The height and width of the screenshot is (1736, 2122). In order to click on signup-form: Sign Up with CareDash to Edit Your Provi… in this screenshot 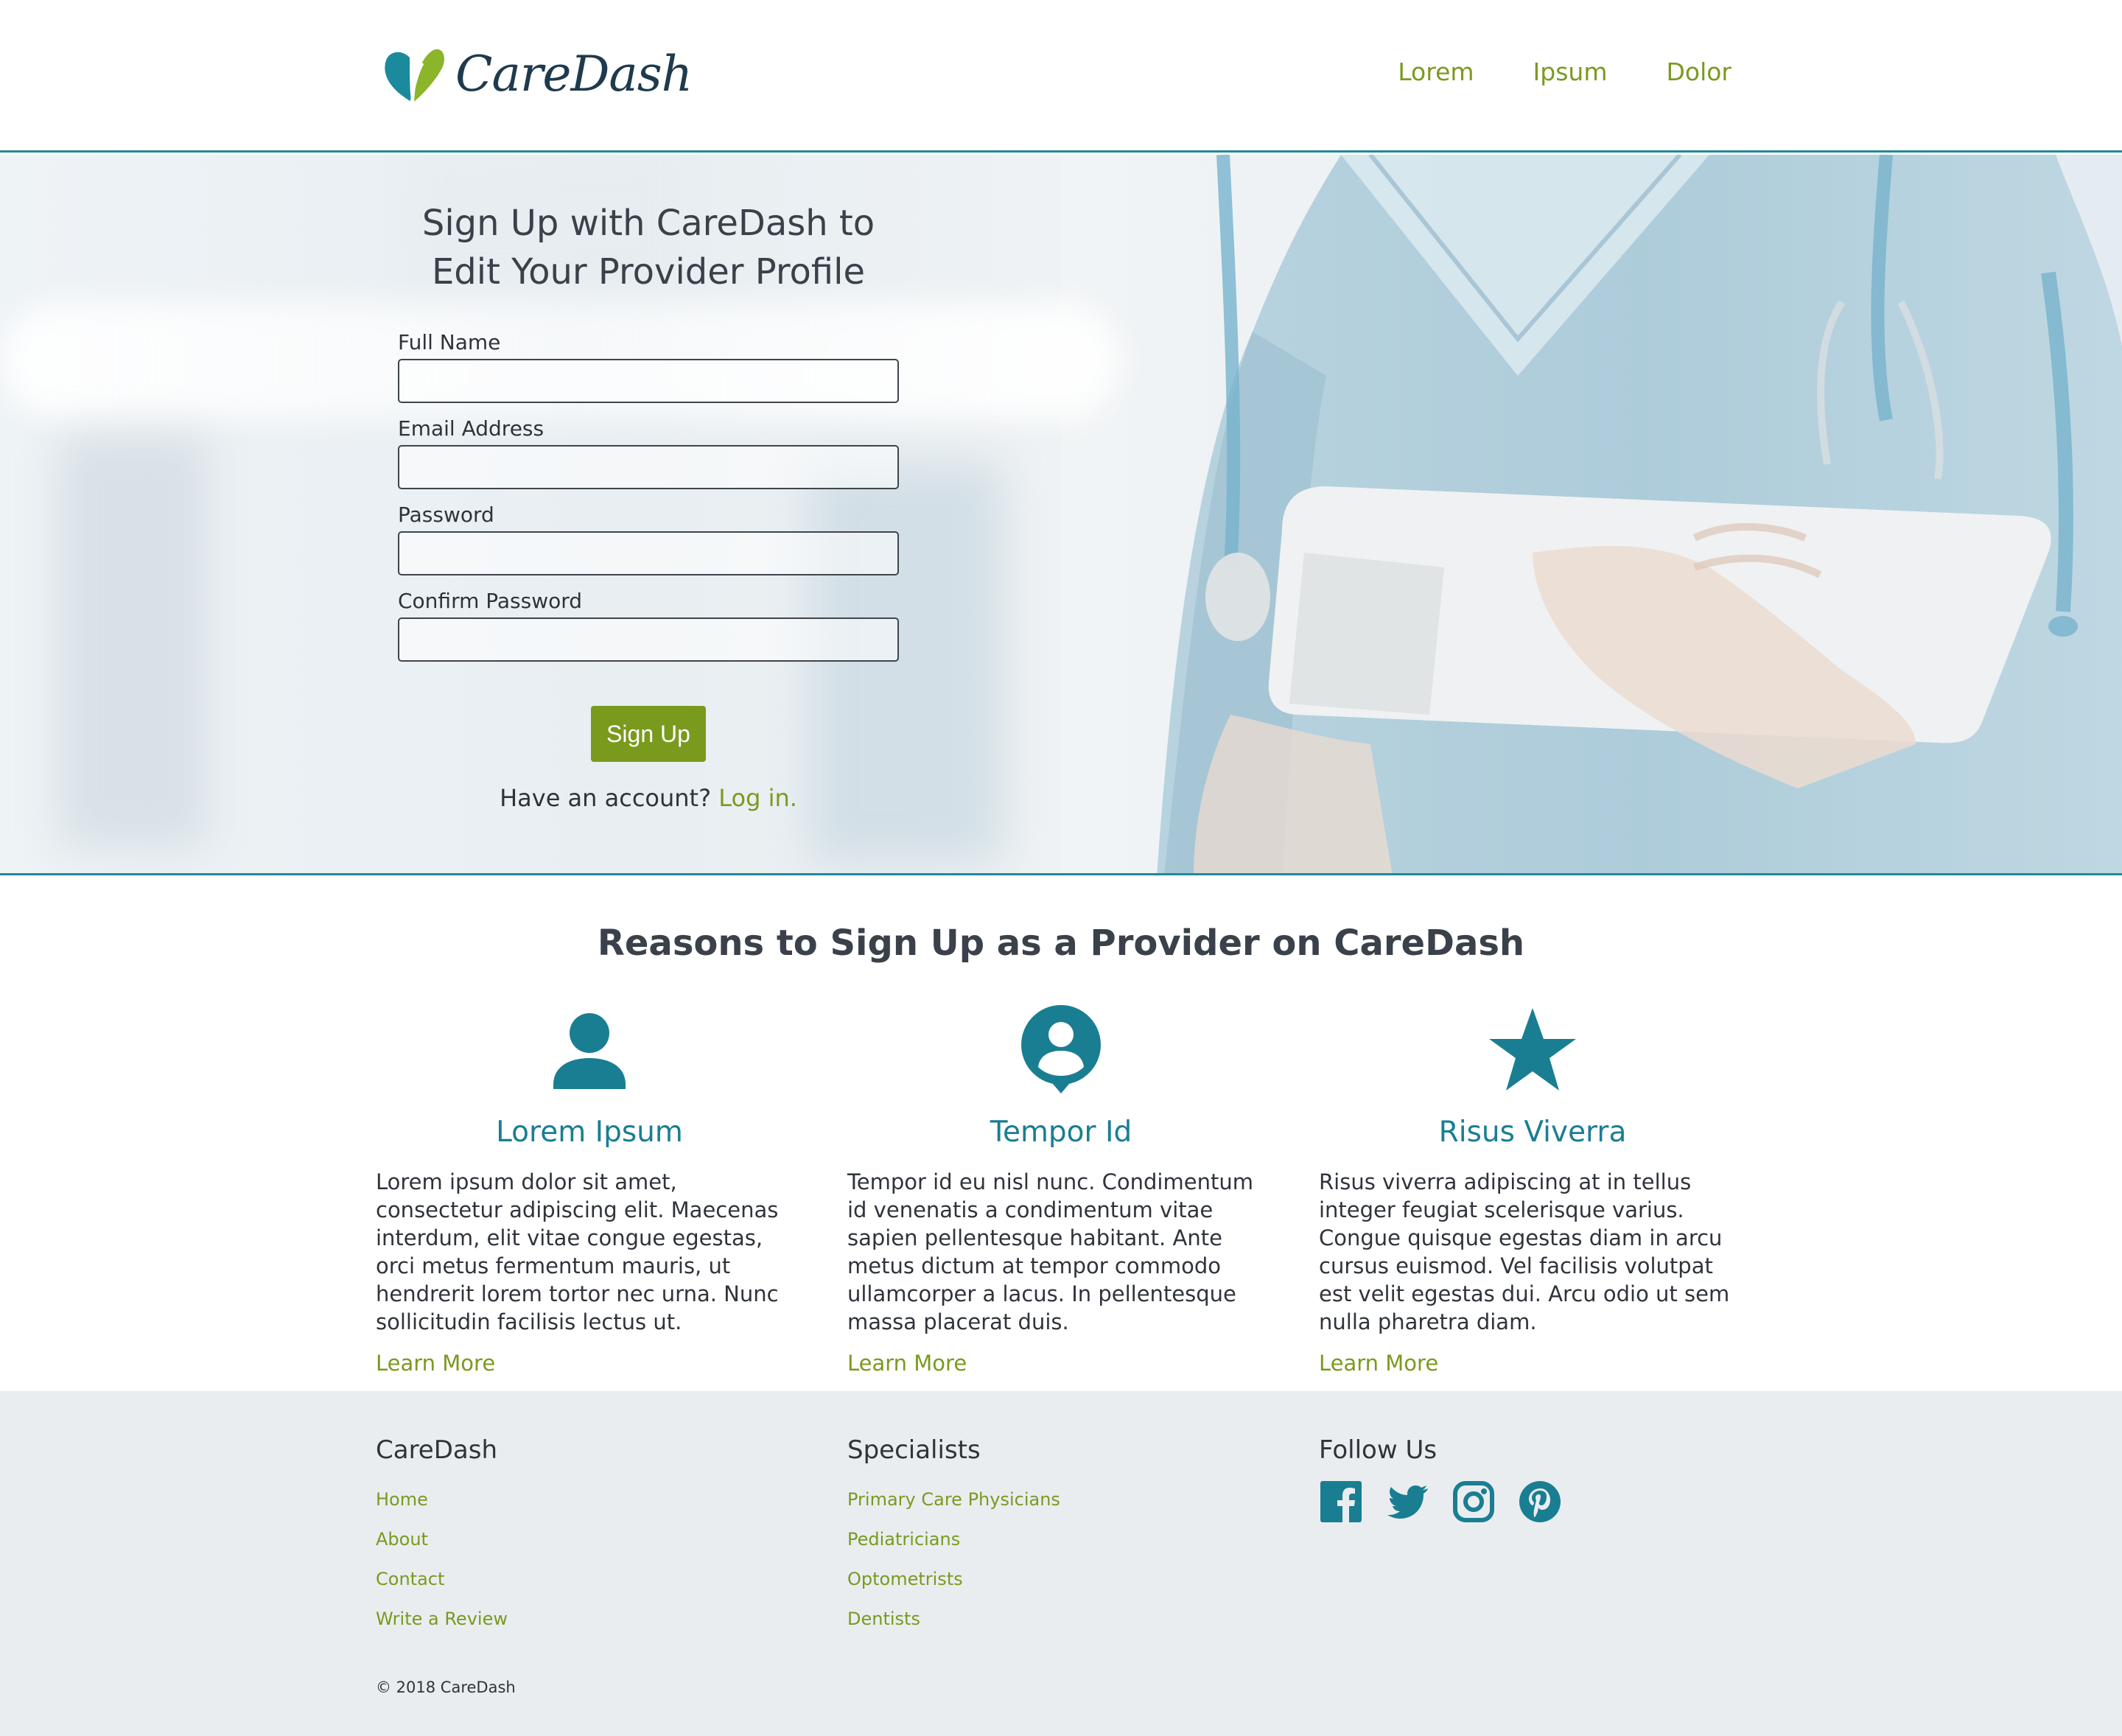, I will do `click(649, 505)`.